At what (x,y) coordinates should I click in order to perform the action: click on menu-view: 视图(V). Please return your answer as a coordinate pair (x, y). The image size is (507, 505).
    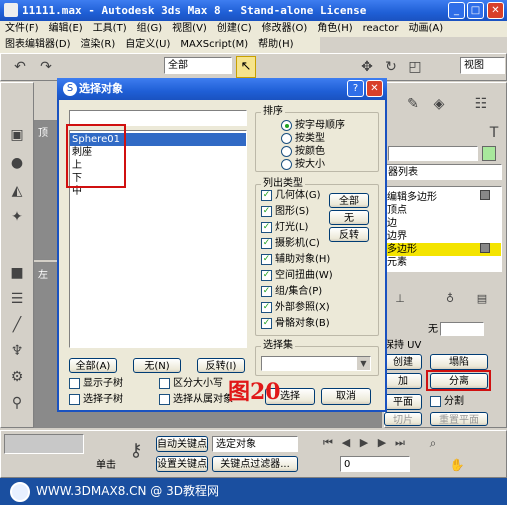
    Looking at the image, I should click on (189, 29).